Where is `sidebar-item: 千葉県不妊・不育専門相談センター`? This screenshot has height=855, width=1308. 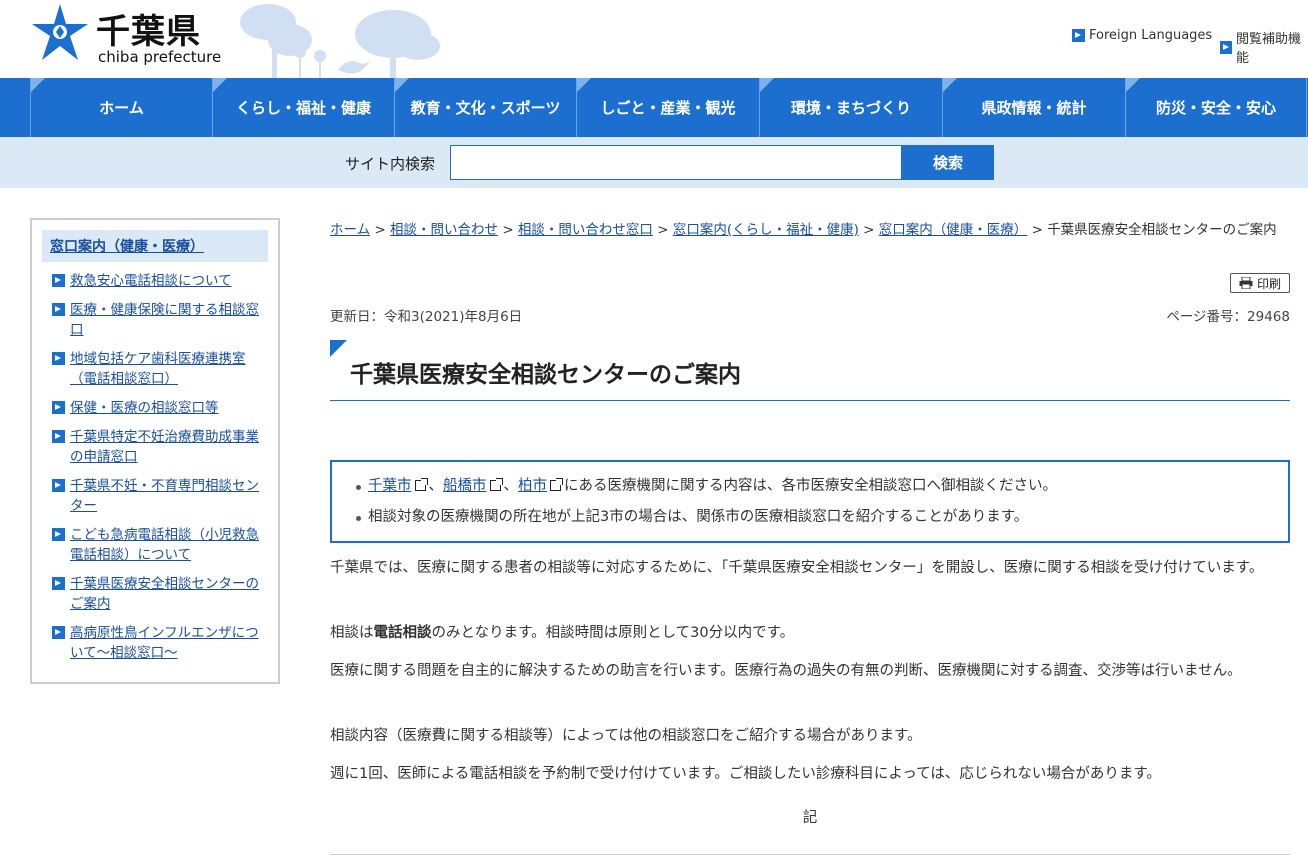 sidebar-item: 千葉県不妊・不育専門相談センター is located at coordinates (155, 496).